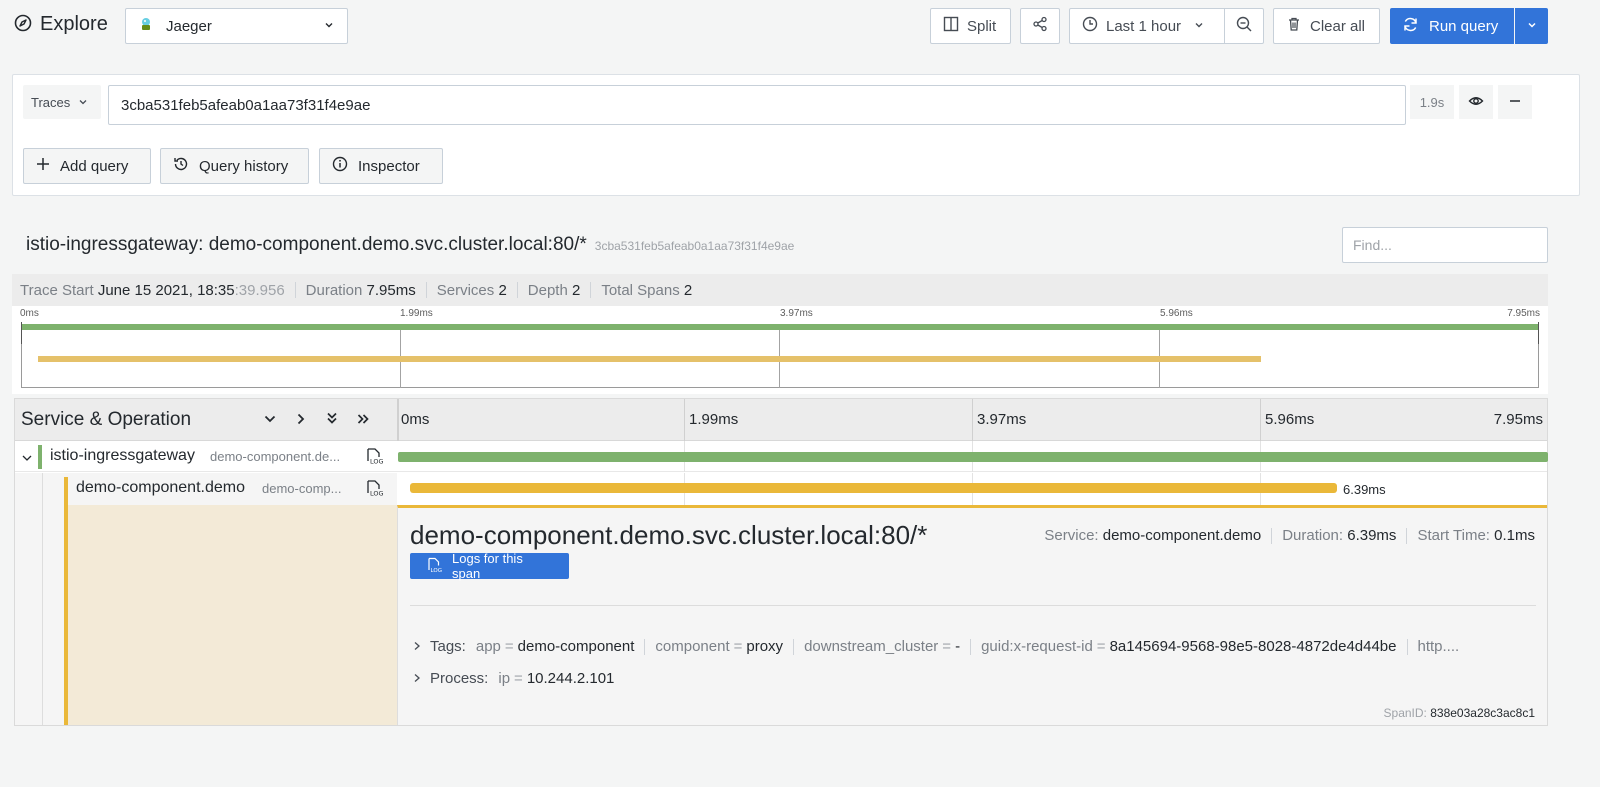  Describe the element at coordinates (340, 166) in the screenshot. I see `info-icon` at that location.